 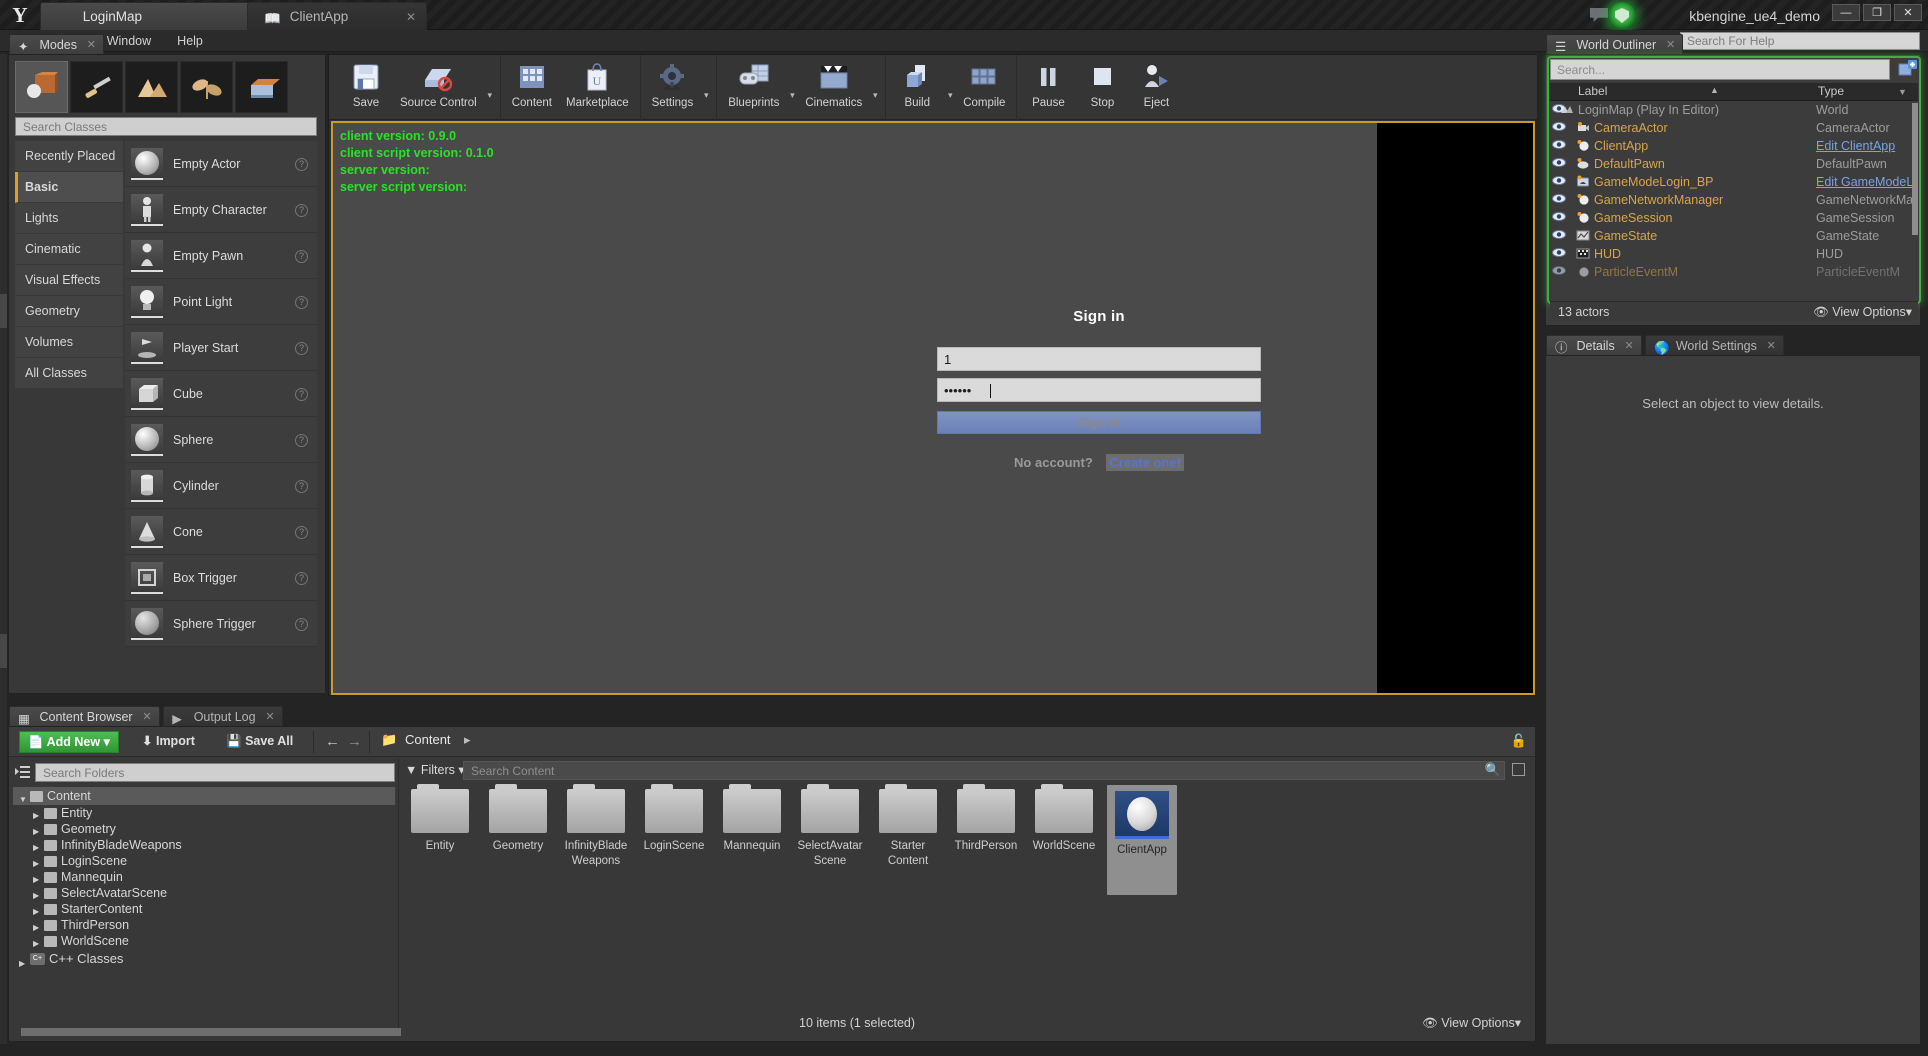 I want to click on password-input: ••••••, so click(x=1099, y=390).